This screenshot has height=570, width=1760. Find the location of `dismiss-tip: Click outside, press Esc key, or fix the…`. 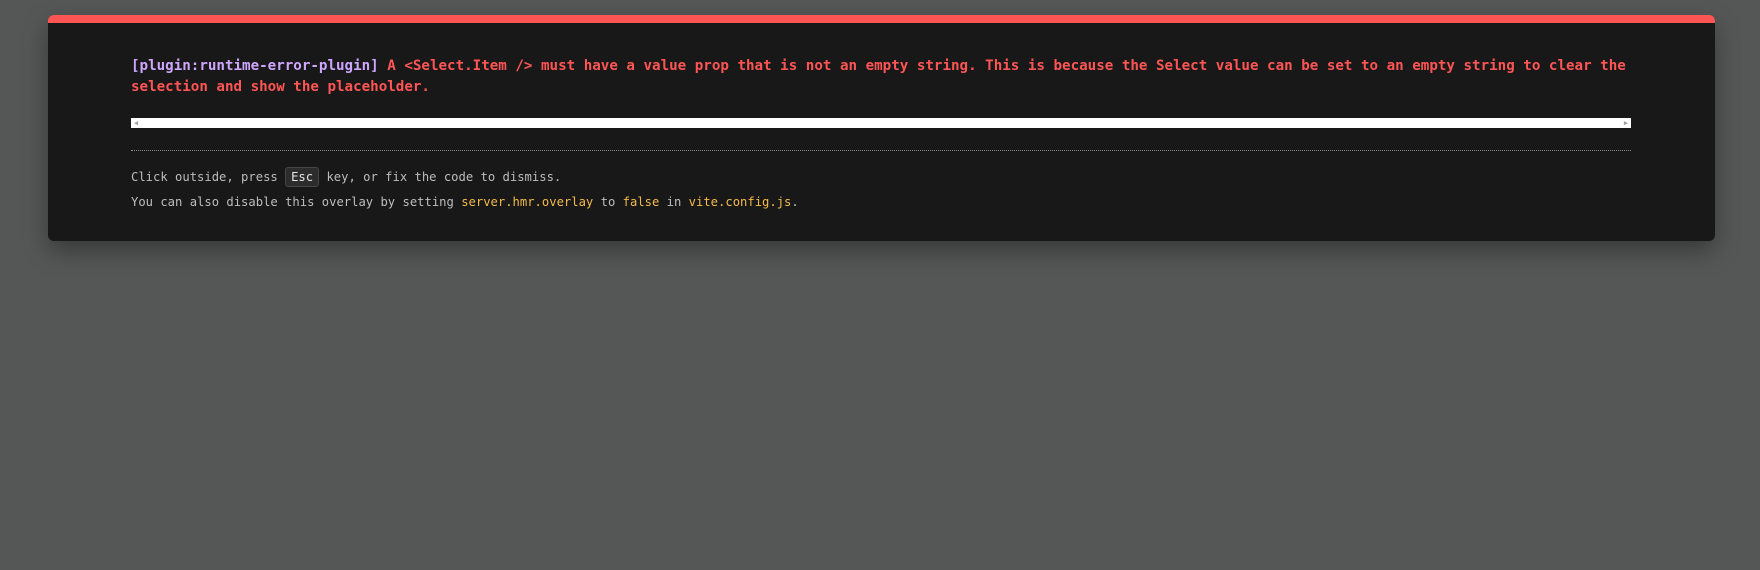

dismiss-tip: Click outside, press Esc key, or fix the… is located at coordinates (346, 177).